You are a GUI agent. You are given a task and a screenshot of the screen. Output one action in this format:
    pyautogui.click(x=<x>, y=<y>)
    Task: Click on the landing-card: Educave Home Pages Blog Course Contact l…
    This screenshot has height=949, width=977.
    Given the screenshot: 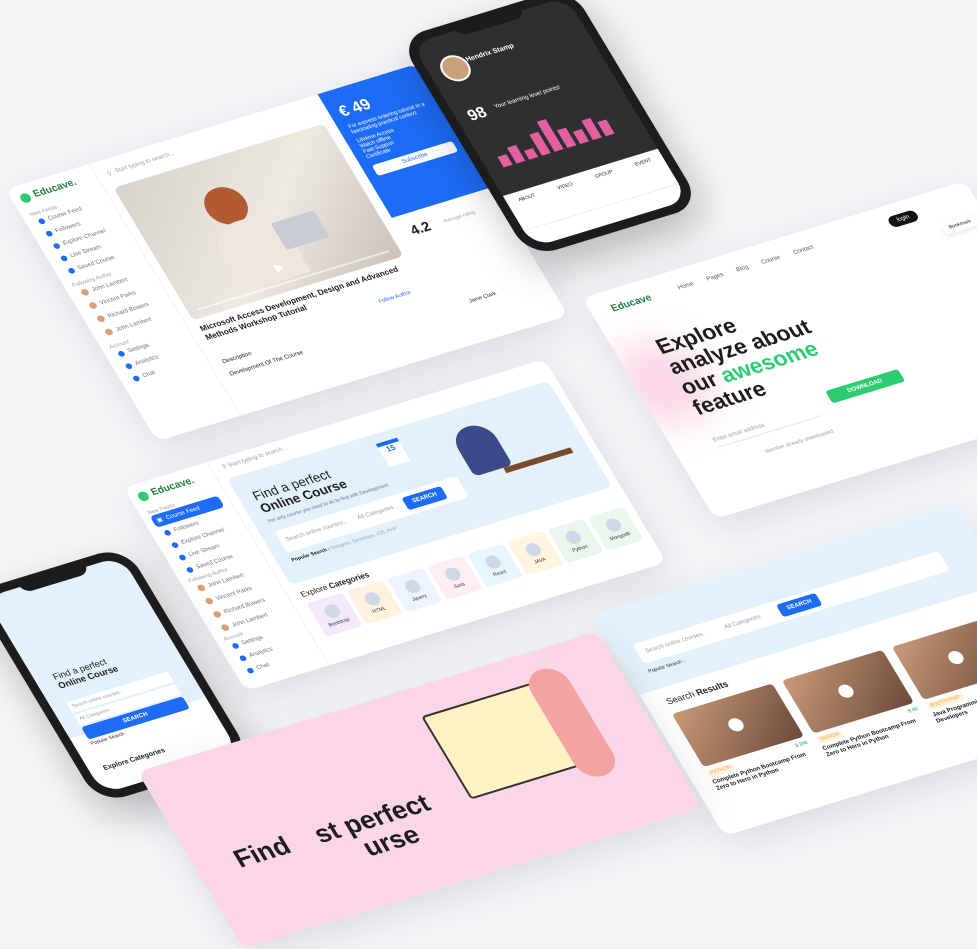 What is the action you would take?
    pyautogui.click(x=779, y=350)
    